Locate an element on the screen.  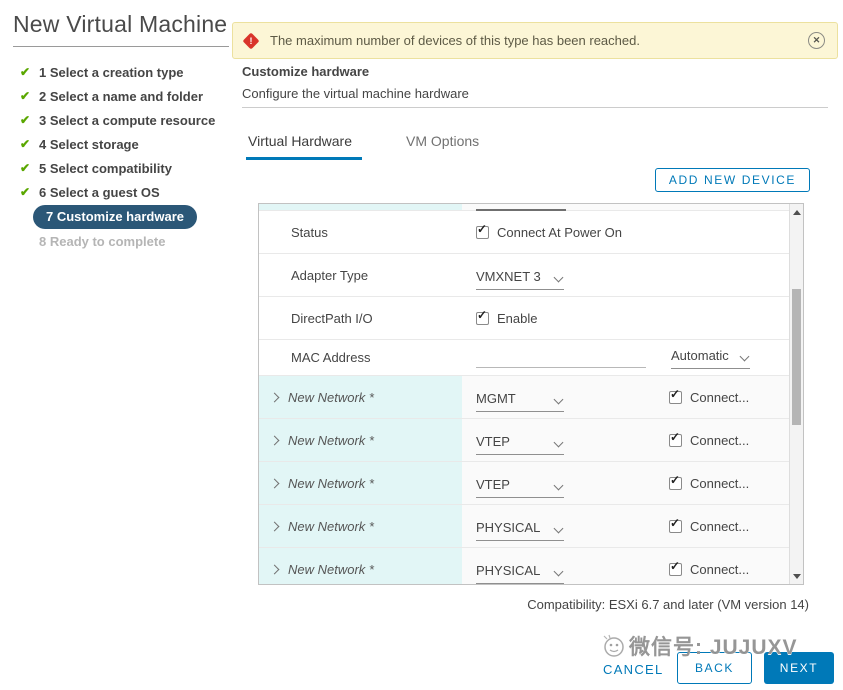
page-title: New Virtual Machine is located at coordinates (120, 24).